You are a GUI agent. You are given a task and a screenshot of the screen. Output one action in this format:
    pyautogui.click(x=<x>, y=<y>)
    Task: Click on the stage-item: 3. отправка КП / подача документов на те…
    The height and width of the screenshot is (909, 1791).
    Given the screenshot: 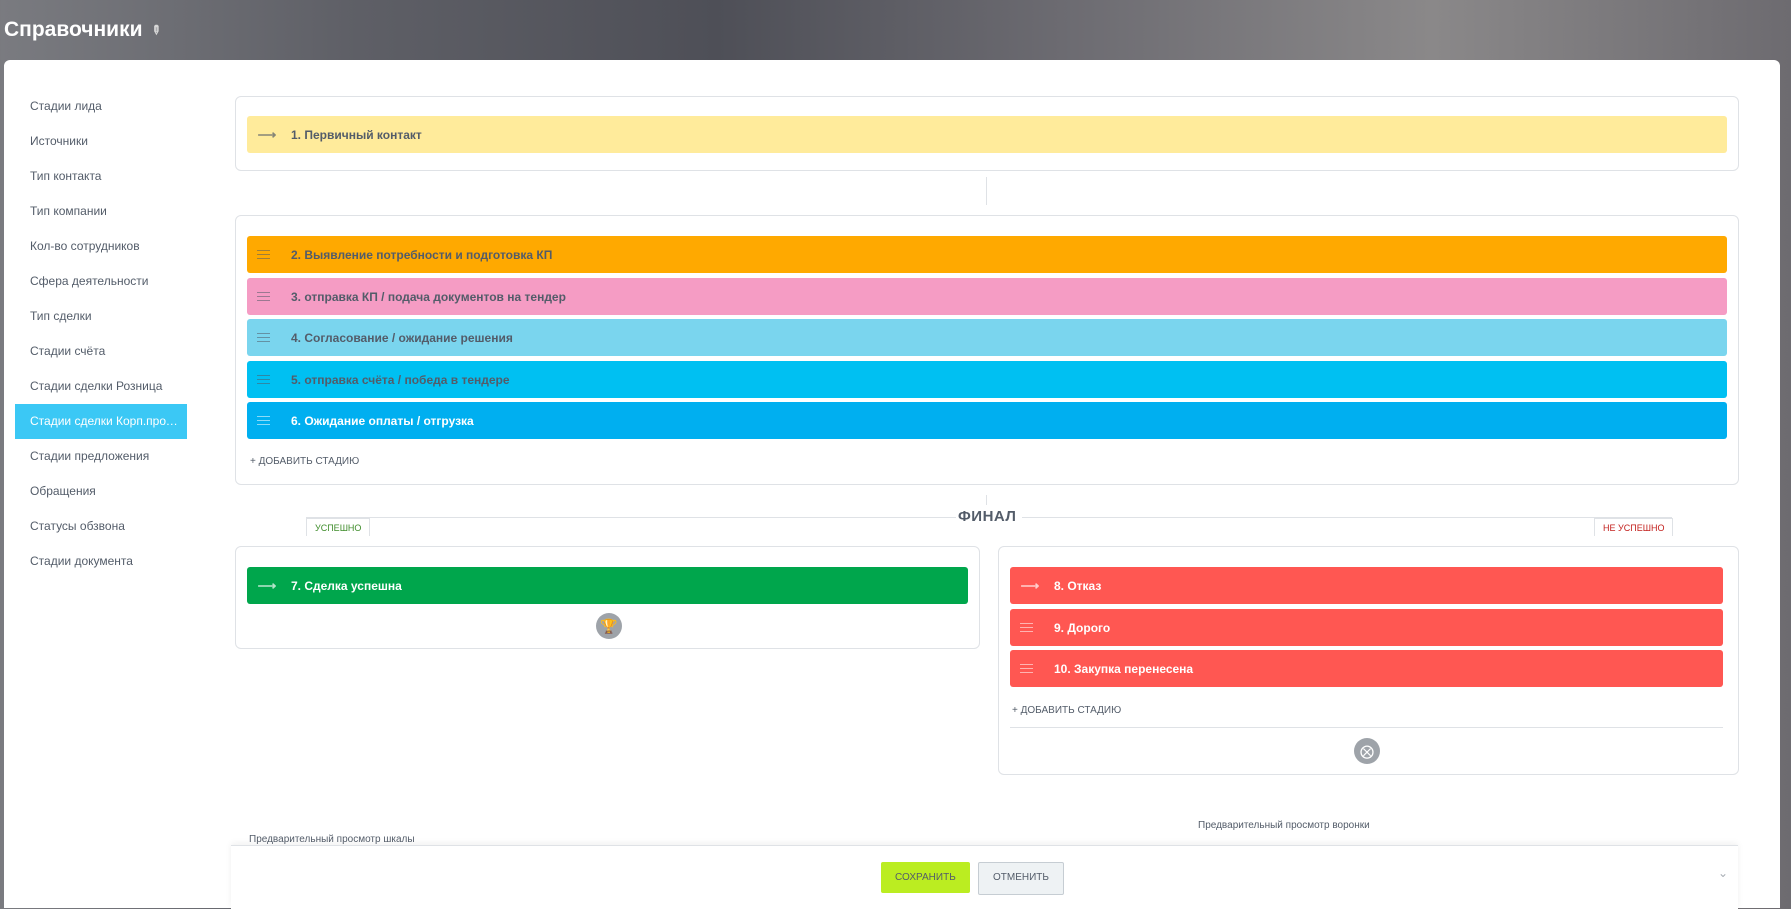 What is the action you would take?
    pyautogui.click(x=987, y=296)
    